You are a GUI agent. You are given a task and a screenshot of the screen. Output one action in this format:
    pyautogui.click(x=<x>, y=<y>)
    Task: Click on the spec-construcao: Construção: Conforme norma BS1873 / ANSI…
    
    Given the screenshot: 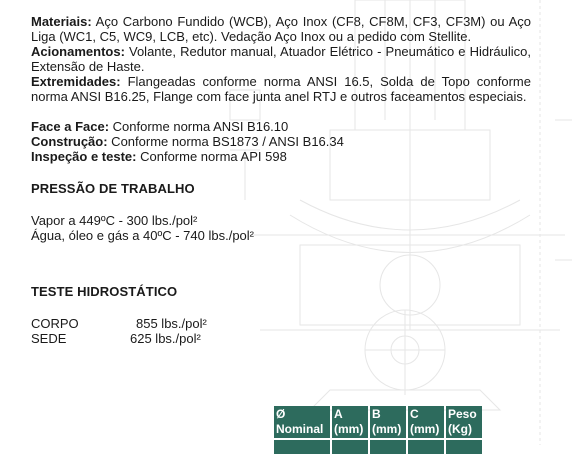 What is the action you would take?
    pyautogui.click(x=281, y=141)
    